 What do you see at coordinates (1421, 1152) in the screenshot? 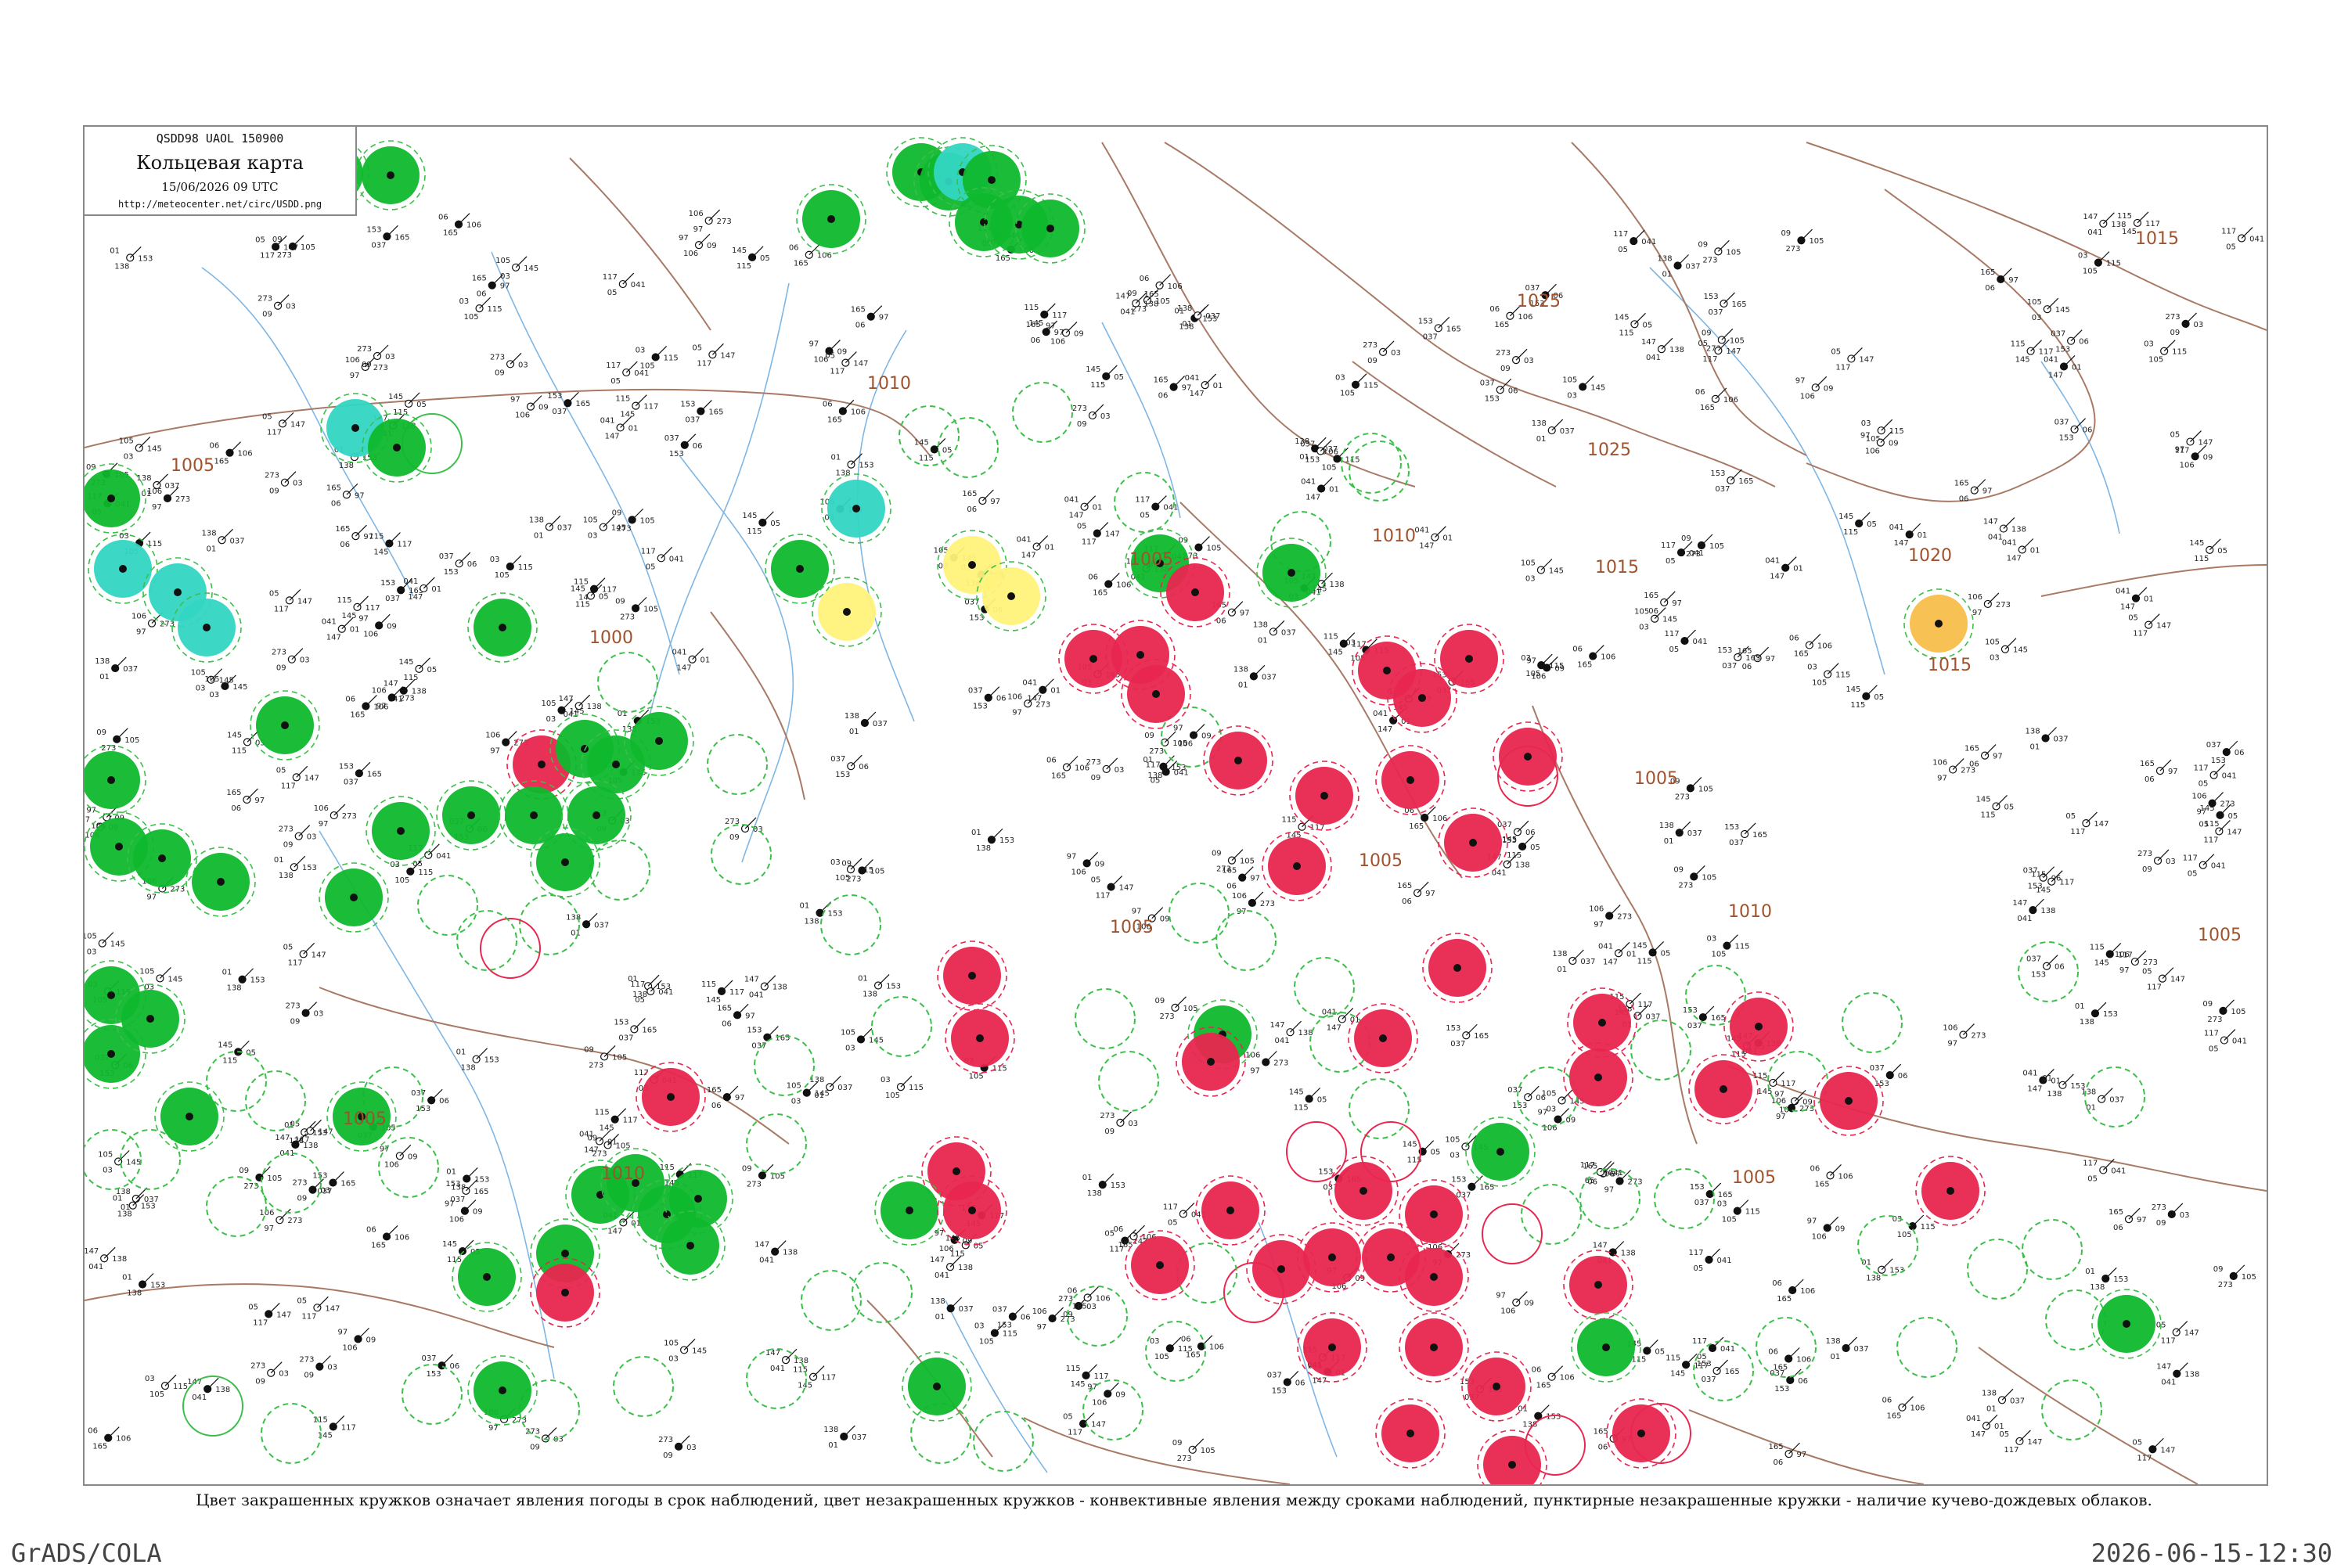
I see `station-plot: 14505115` at bounding box center [1421, 1152].